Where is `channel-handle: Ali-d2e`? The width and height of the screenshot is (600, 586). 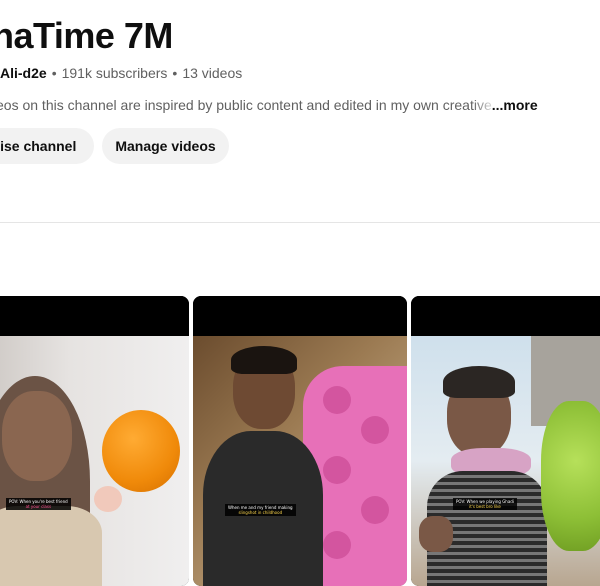
channel-handle: Ali-d2e is located at coordinates (23, 73).